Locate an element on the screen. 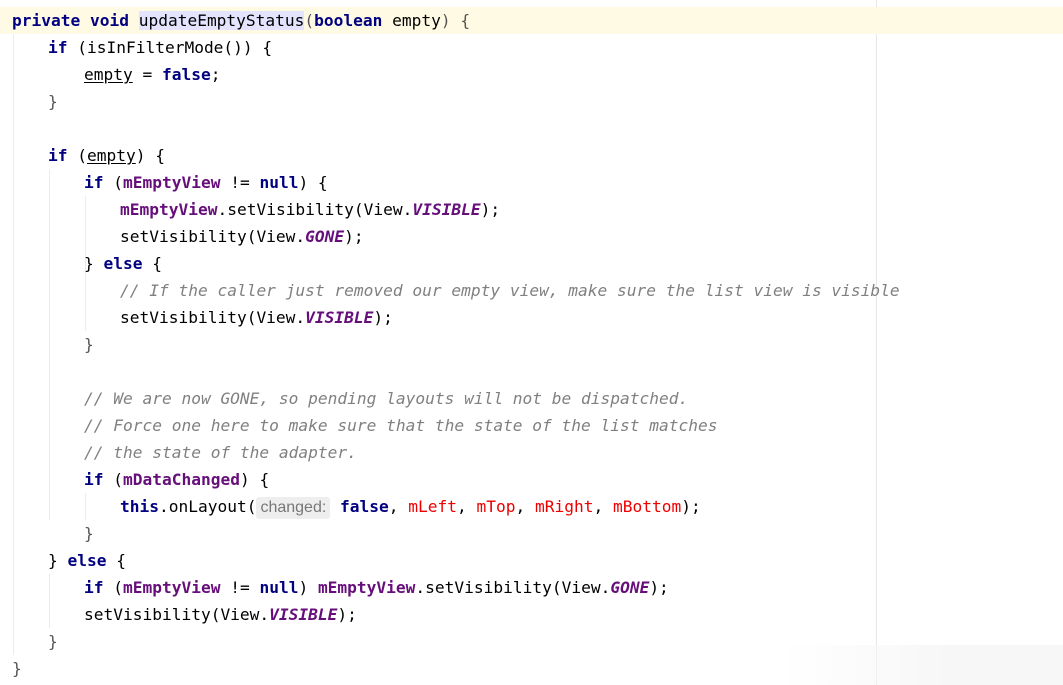 The width and height of the screenshot is (1063, 685). code-line: empty = false; is located at coordinates (110, 74).